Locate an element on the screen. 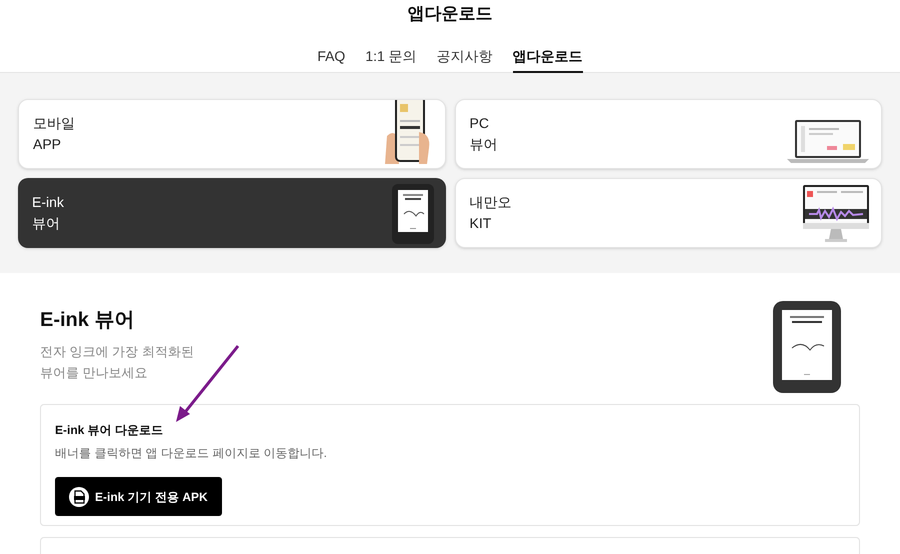 The width and height of the screenshot is (900, 554). panel-title: E-ink 뷰어 다운로드 is located at coordinates (109, 430).